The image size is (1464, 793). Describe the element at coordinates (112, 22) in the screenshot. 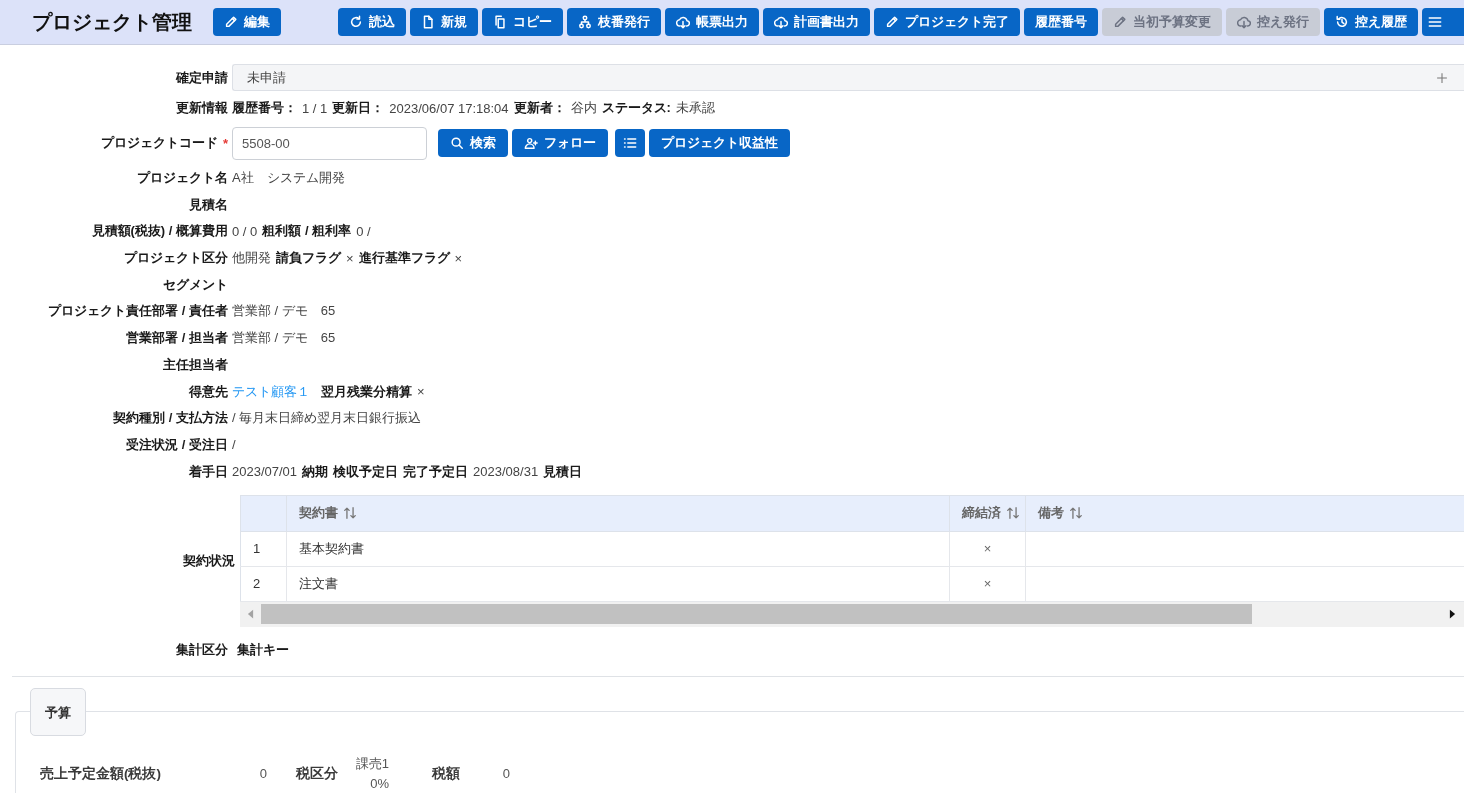

I see `page-title: プロジェクト管理` at that location.